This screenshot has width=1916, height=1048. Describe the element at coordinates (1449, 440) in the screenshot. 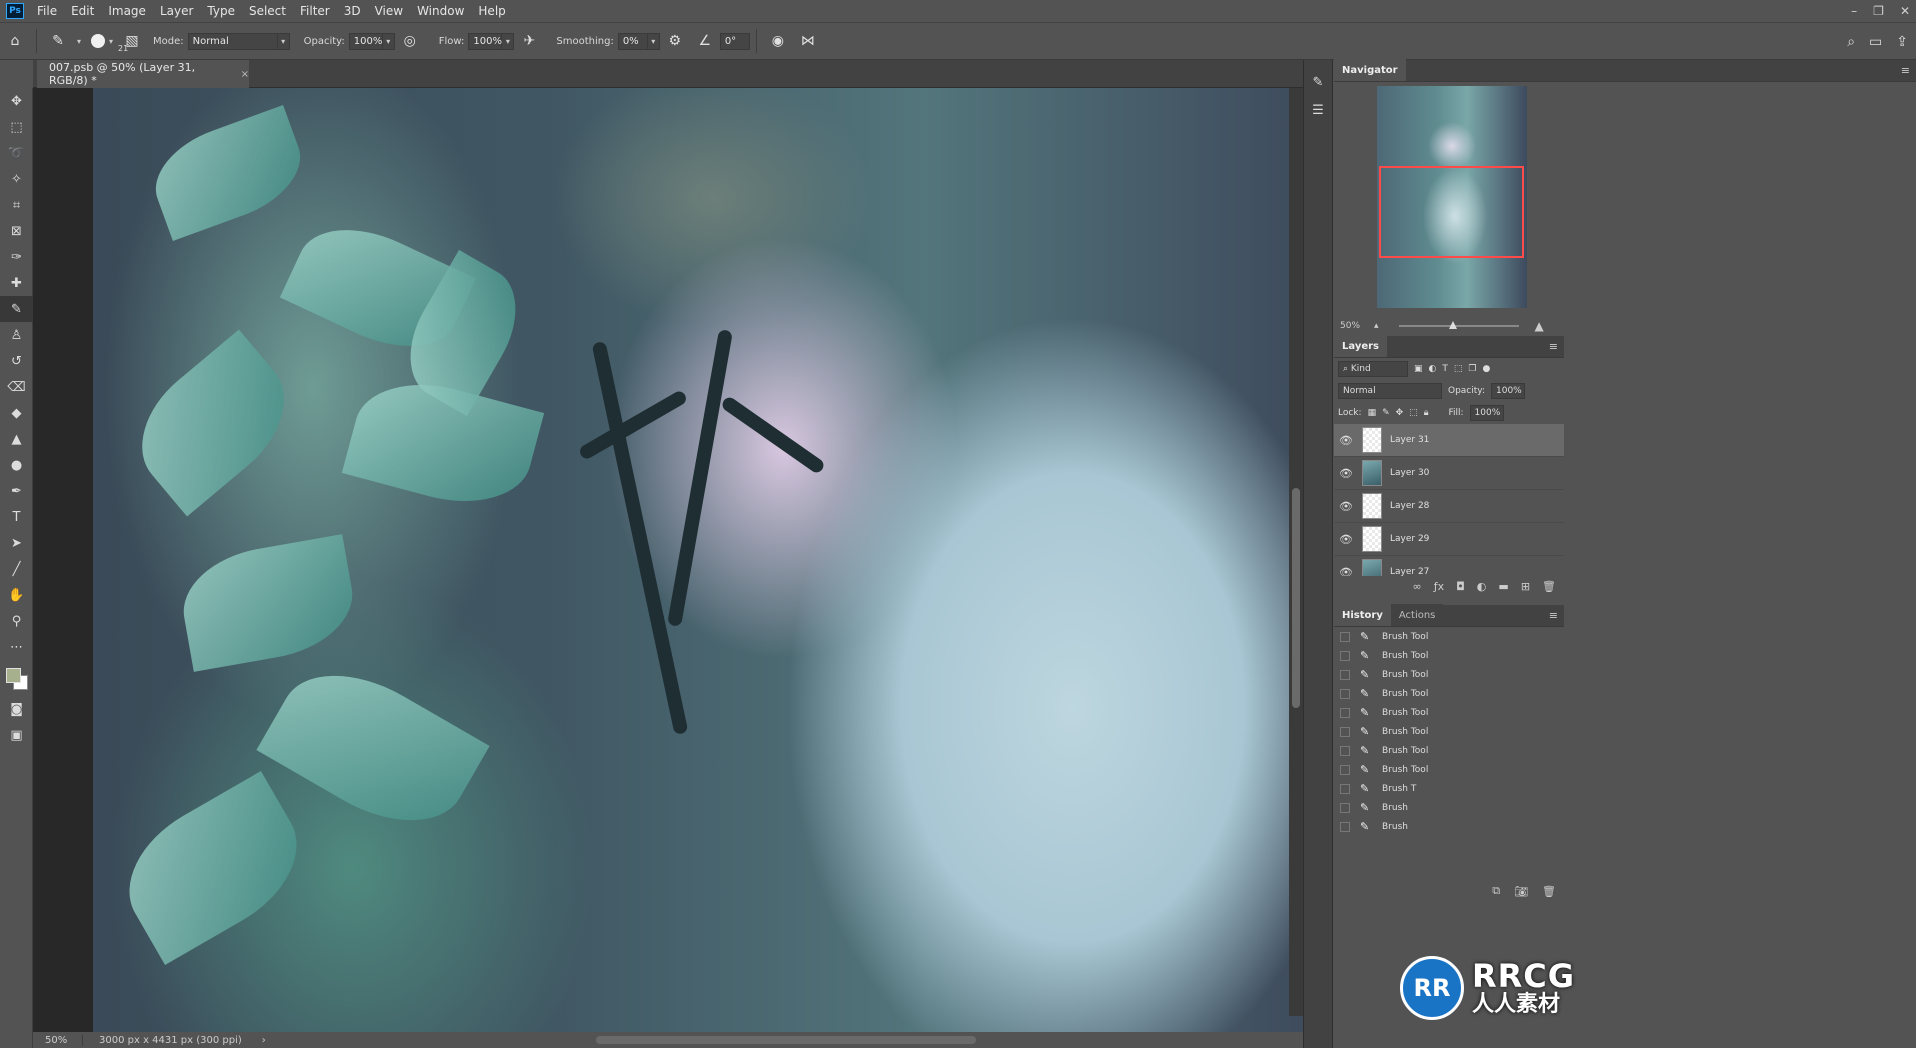

I see `layer-row: 👁︎ Layer 31` at that location.